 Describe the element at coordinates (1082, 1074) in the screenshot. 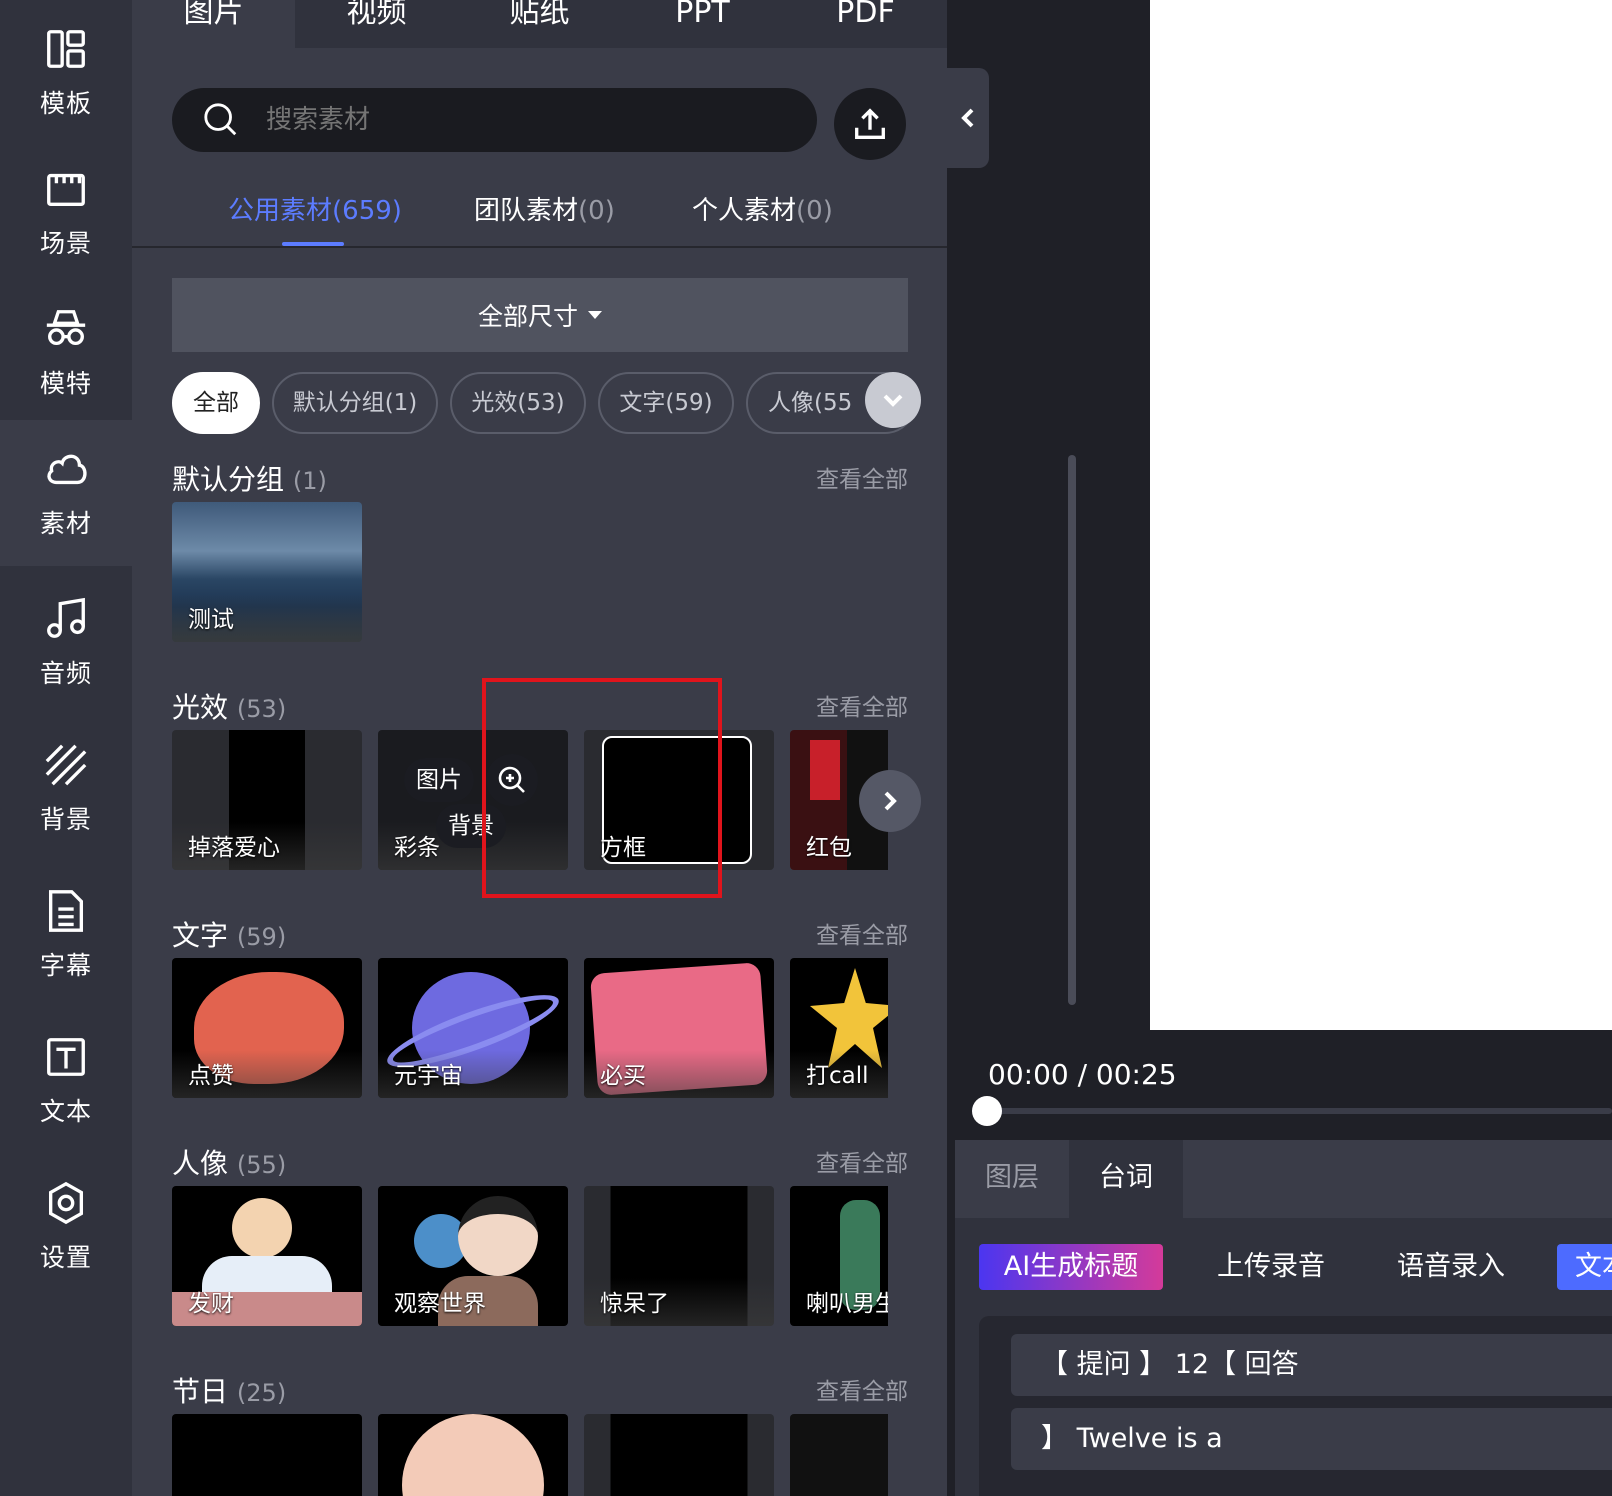

I see `playback-time: 00:00 / 00:25` at that location.